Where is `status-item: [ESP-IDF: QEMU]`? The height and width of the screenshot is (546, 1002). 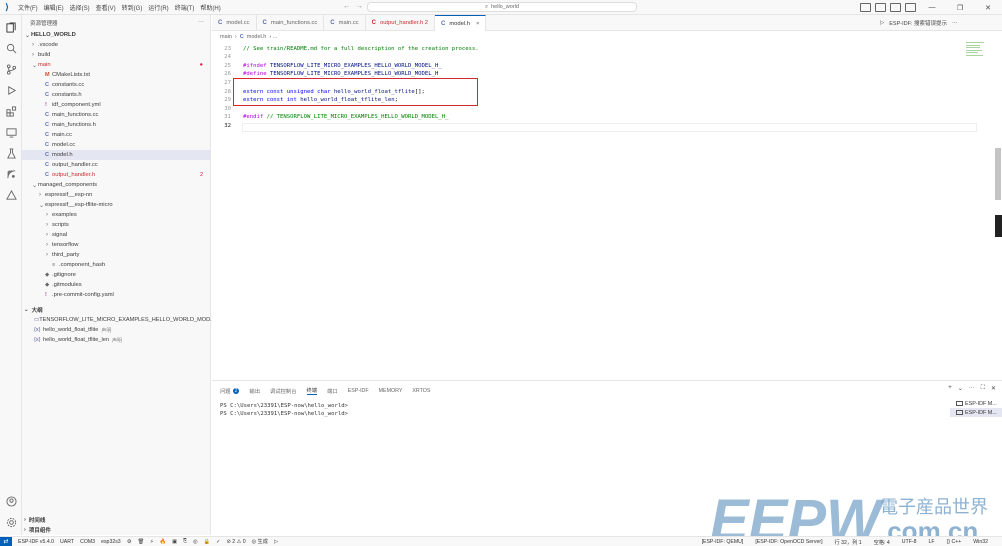
status-item: [ESP-IDF: QEMU] is located at coordinates (723, 542).